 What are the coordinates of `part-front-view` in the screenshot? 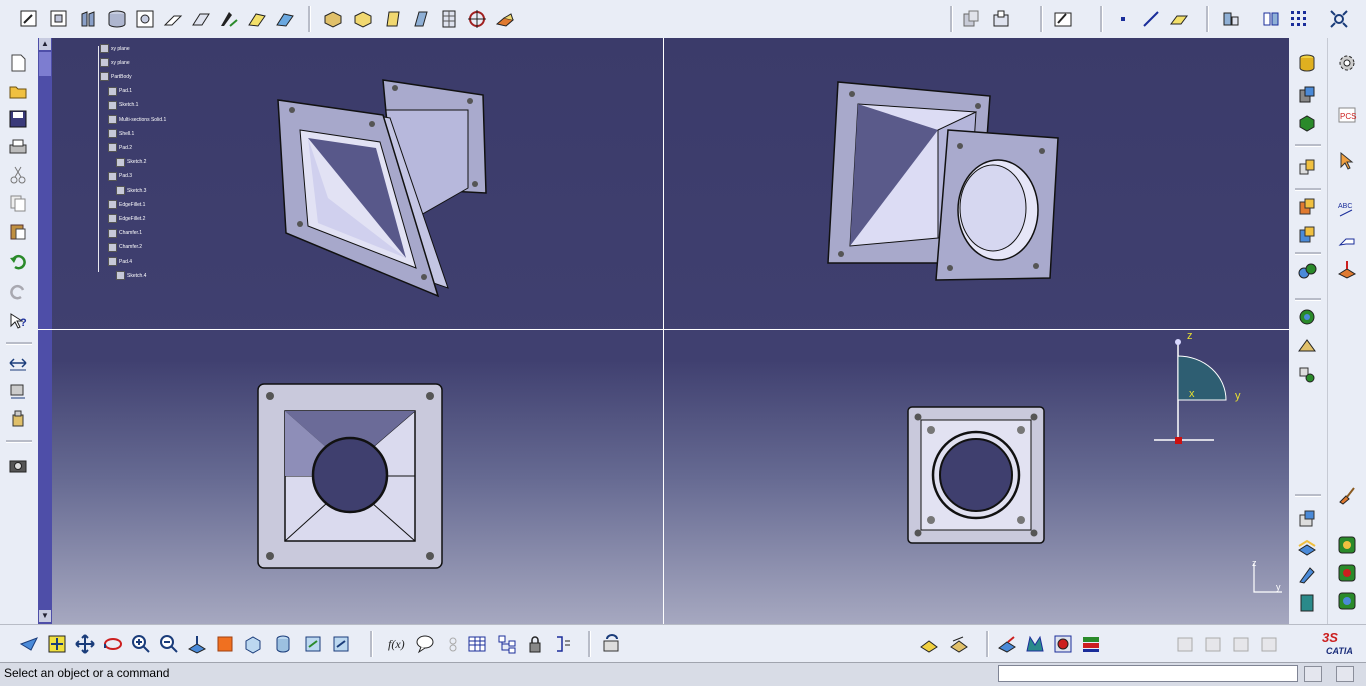 It's located at (350, 476).